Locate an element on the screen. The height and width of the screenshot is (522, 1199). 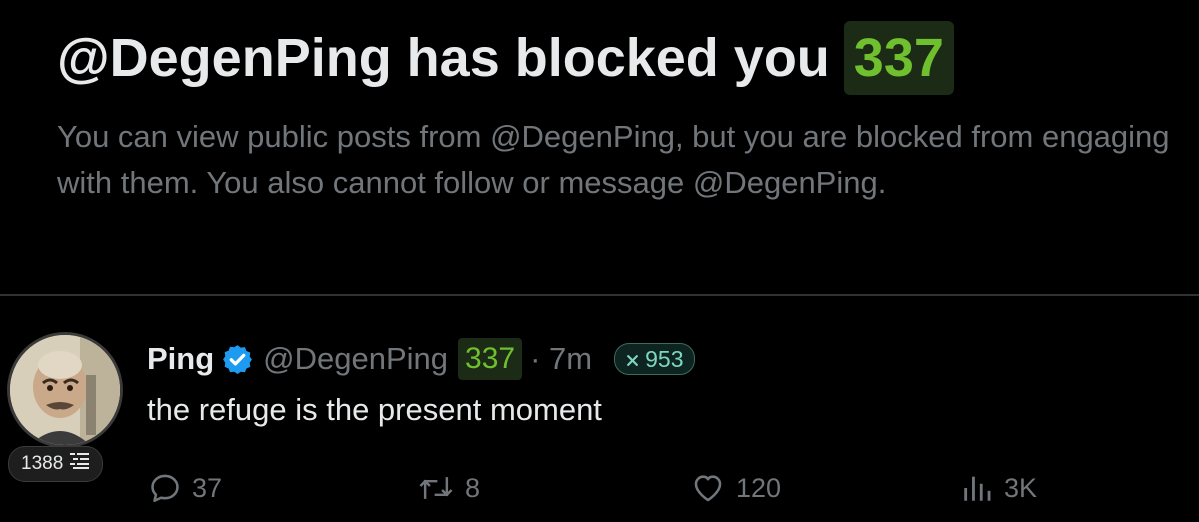
reply-count: 37 is located at coordinates (207, 487).